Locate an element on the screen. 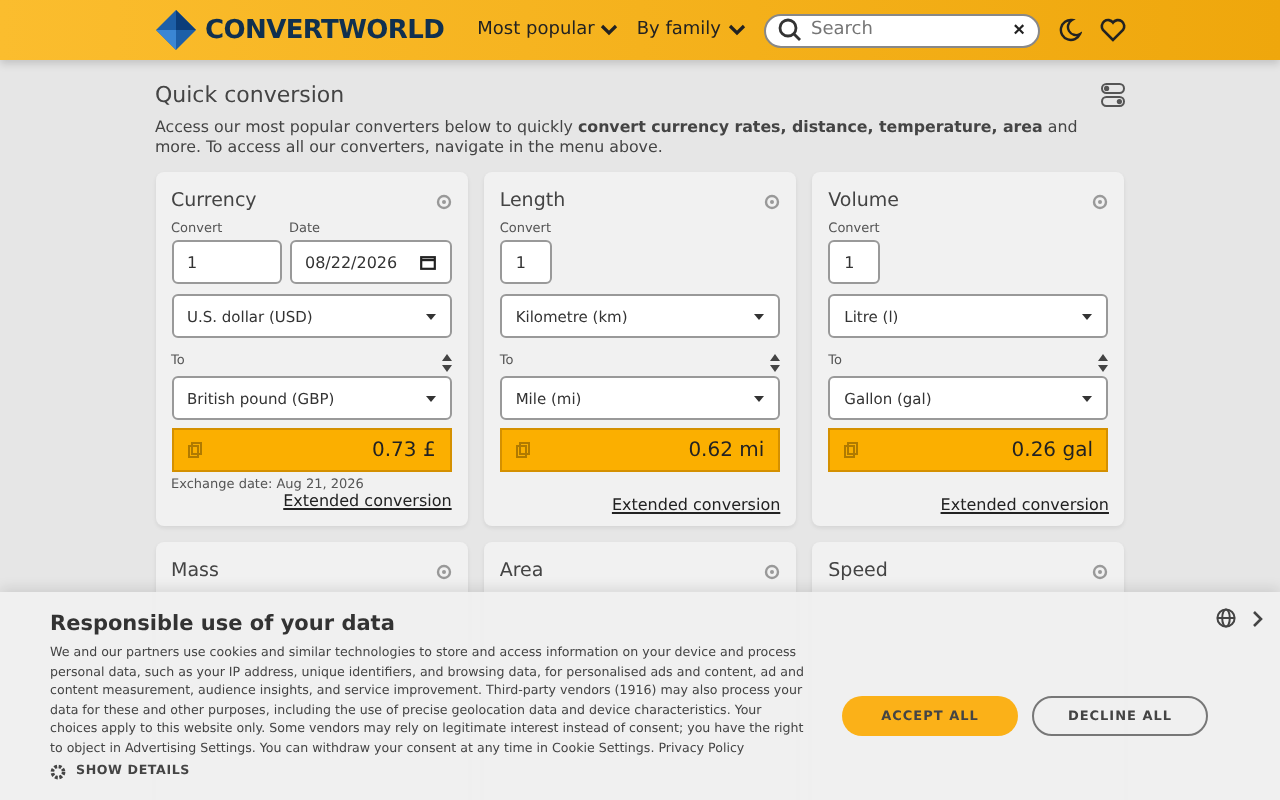 This screenshot has width=1280, height=800. date-input: 08/22/2026 is located at coordinates (370, 262).